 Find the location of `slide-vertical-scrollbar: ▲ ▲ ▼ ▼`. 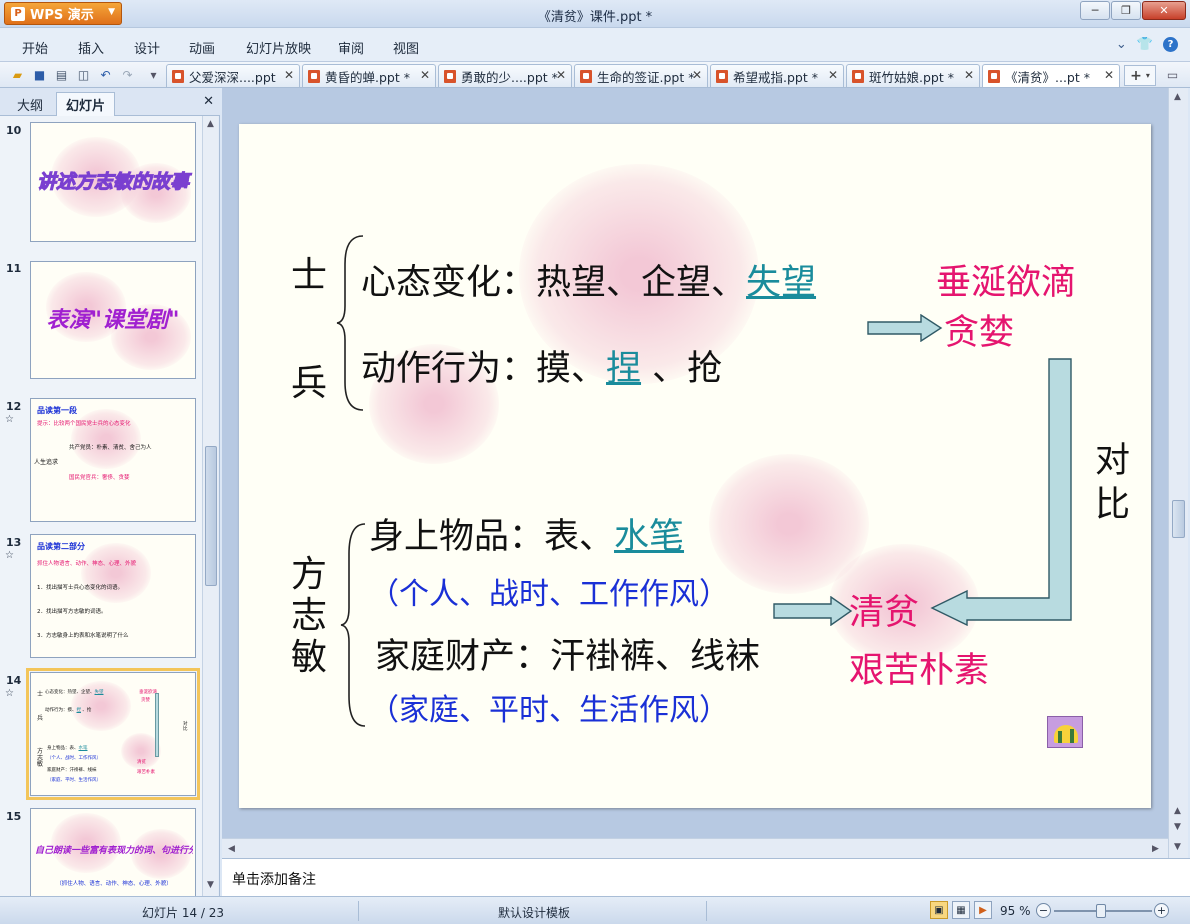

slide-vertical-scrollbar: ▲ ▲ ▼ ▼ is located at coordinates (1178, 473).